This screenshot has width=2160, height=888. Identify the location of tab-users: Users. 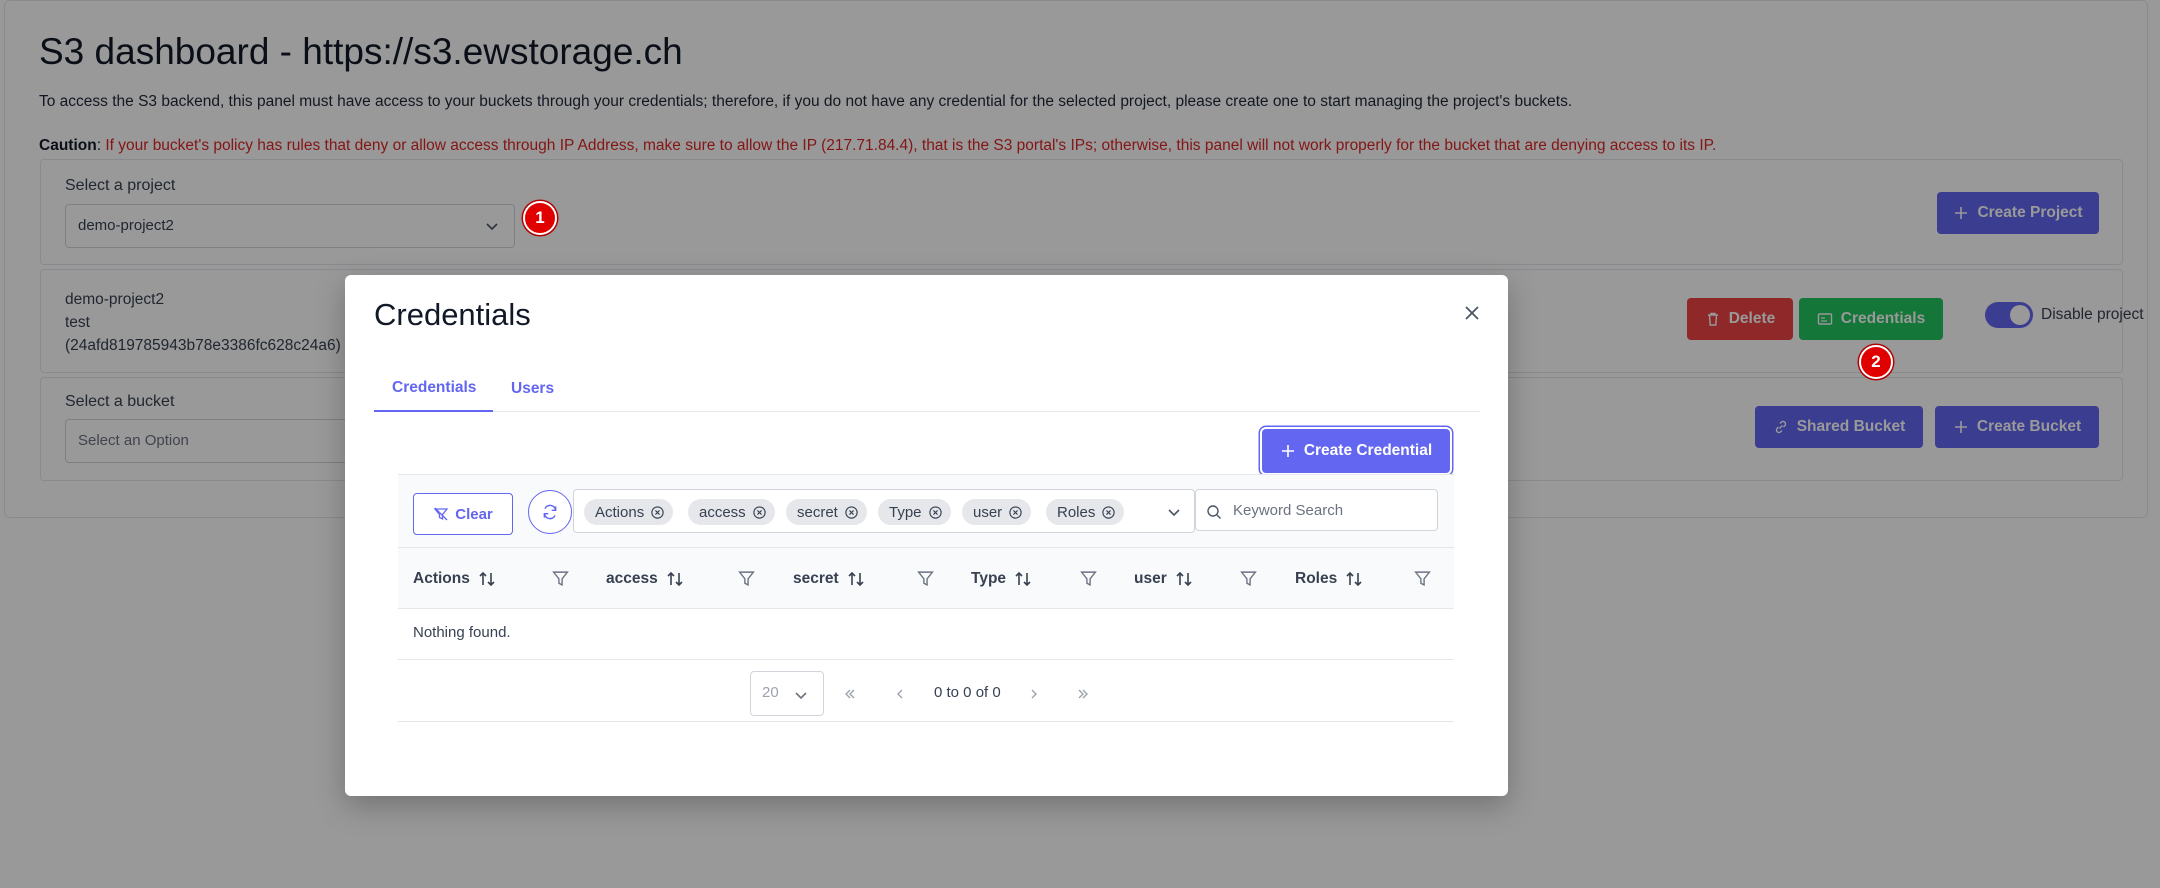
(532, 388).